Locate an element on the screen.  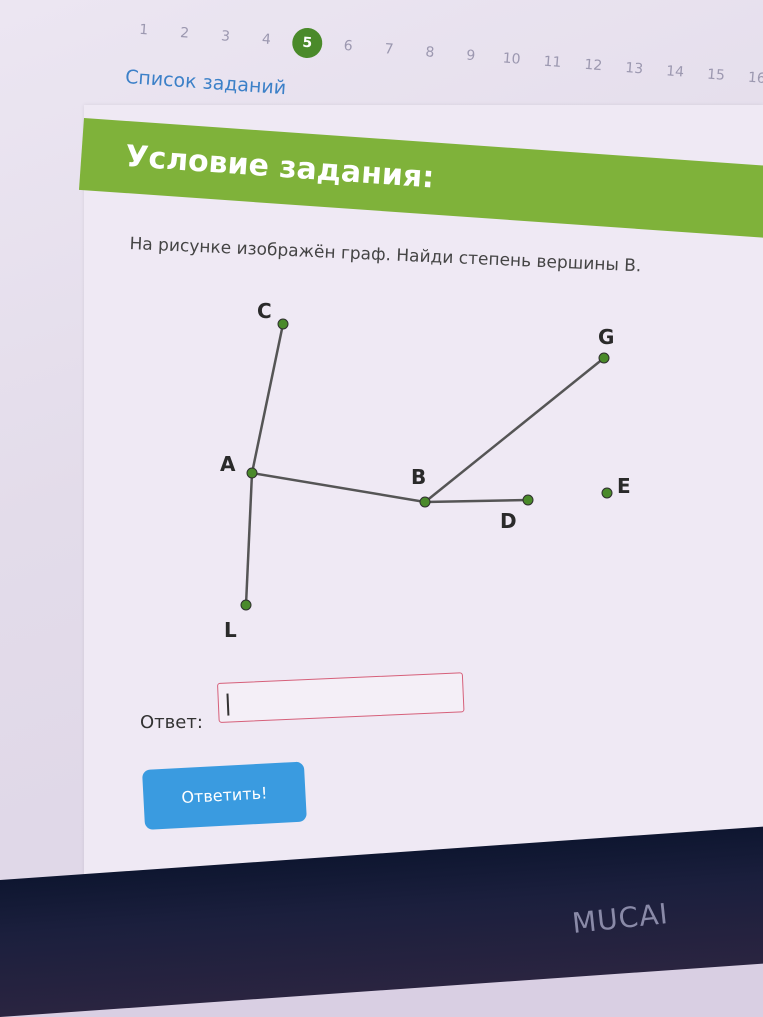
graph-edge-A-L is located at coordinates (249, 539).